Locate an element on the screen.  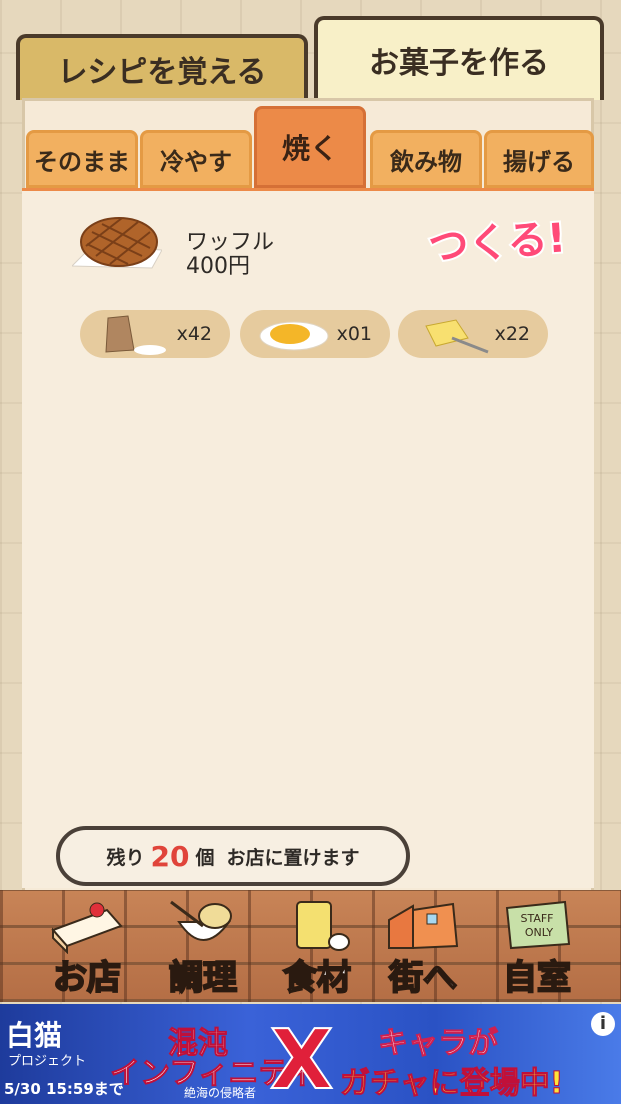
nav-town: 街へ is located at coordinates (423, 947).